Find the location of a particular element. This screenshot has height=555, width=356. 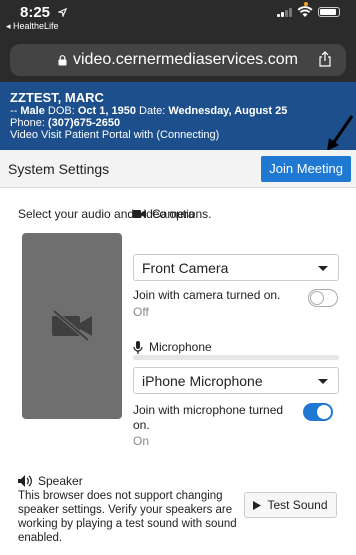

status-time: 8:25 is located at coordinates (35, 12).